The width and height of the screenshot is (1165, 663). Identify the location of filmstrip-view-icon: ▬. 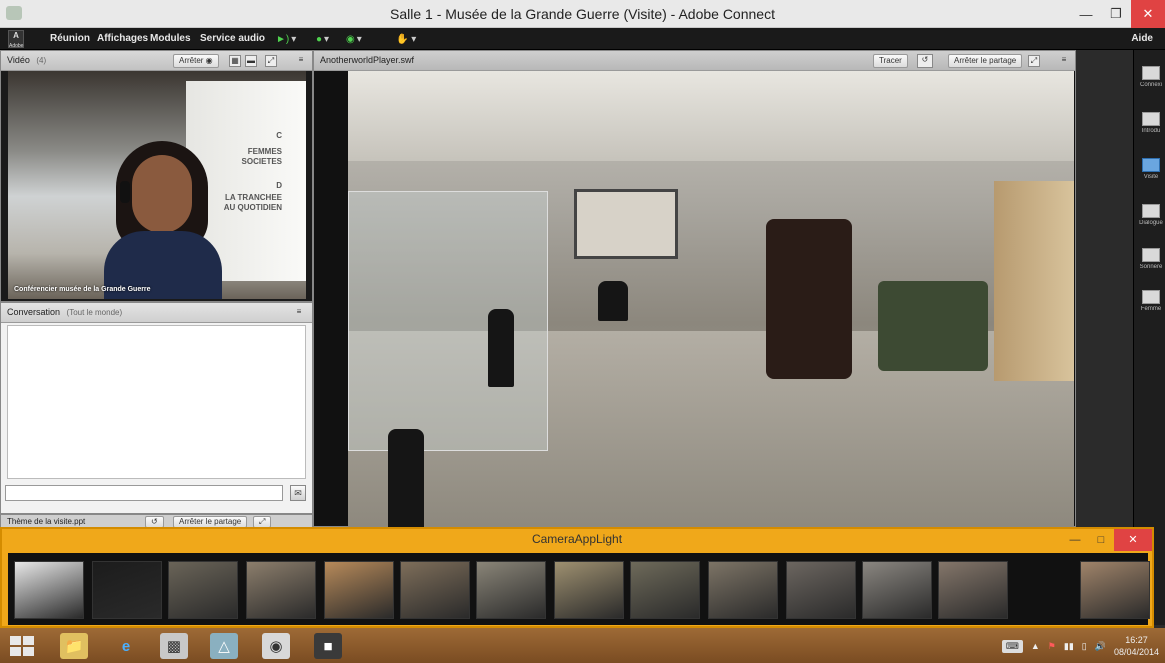
(251, 61).